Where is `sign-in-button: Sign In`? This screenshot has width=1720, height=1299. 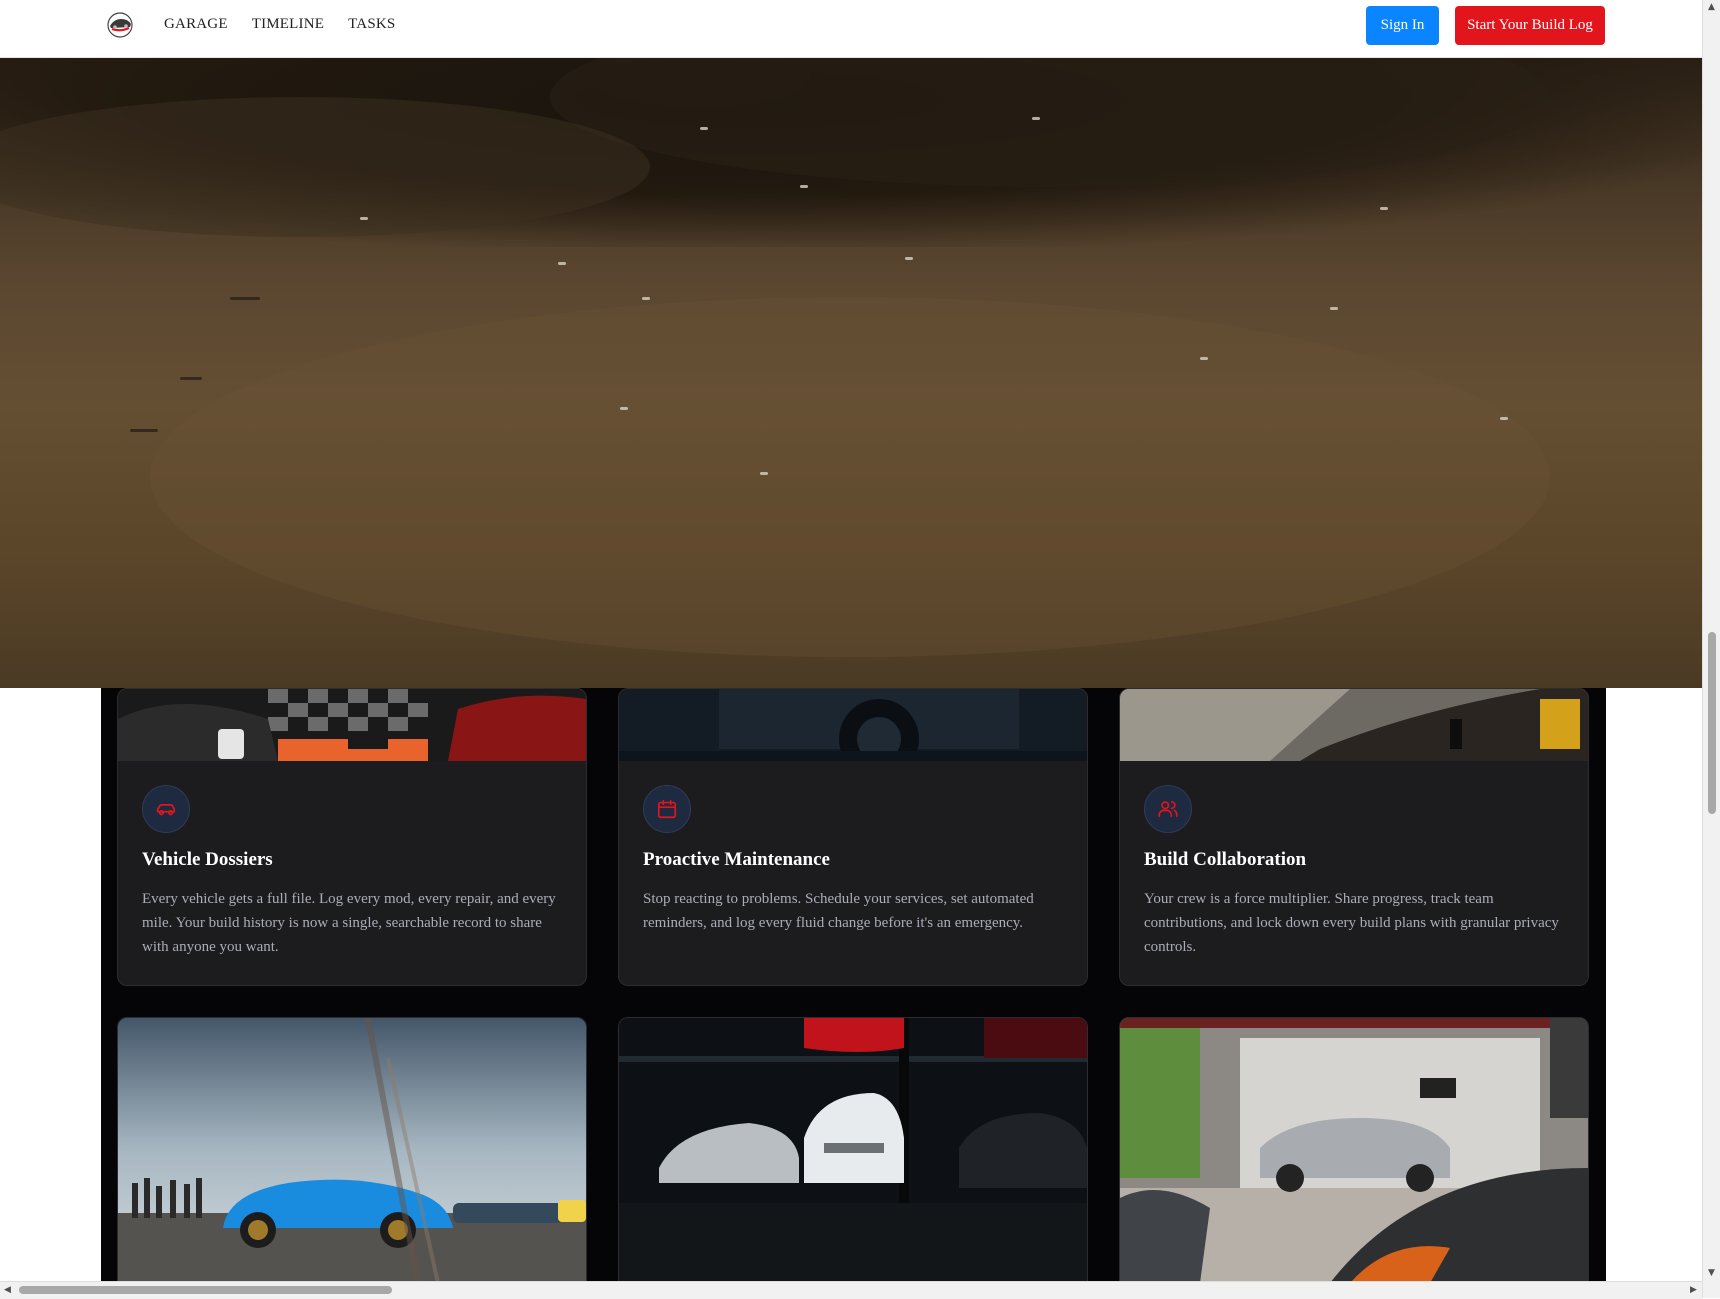 sign-in-button: Sign In is located at coordinates (1402, 25).